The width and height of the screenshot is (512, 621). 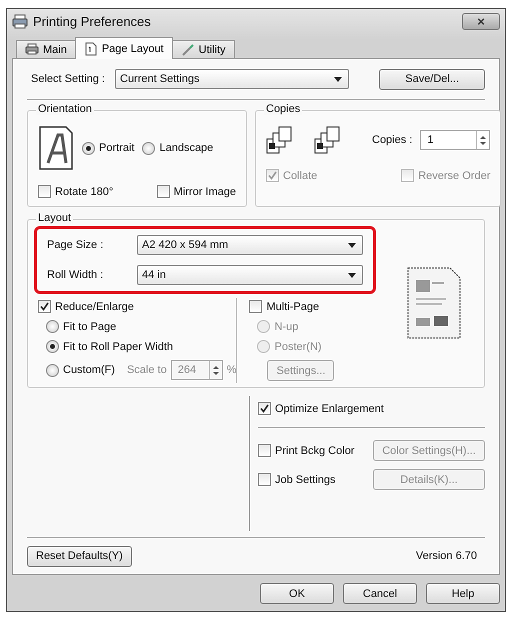 What do you see at coordinates (380, 593) in the screenshot?
I see `cancel-button: Cancel` at bounding box center [380, 593].